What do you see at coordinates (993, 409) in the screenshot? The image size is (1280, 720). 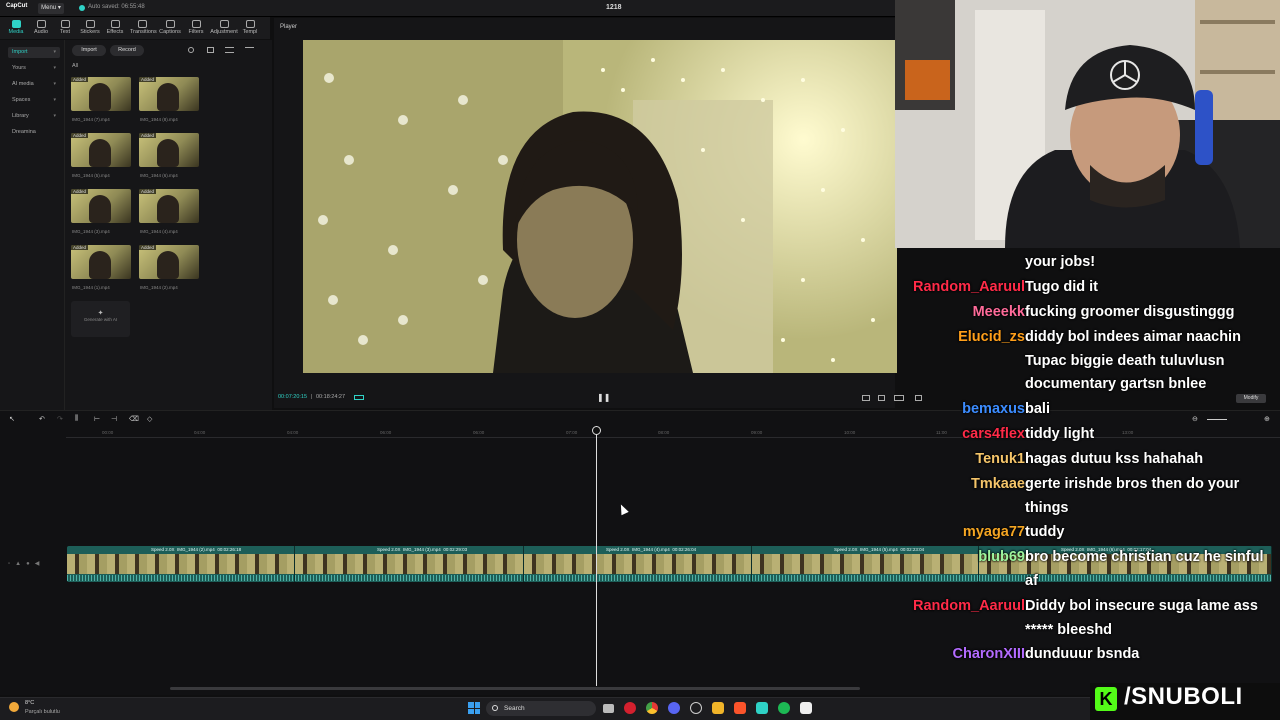 I see `chat-username: bemaxus` at bounding box center [993, 409].